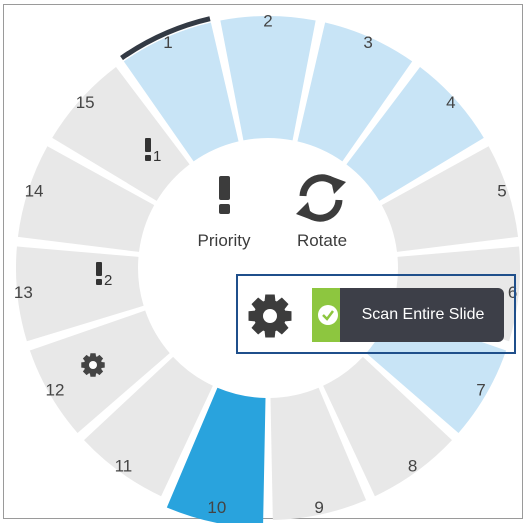  Describe the element at coordinates (224, 240) in the screenshot. I see `priority-label: Priority` at that location.